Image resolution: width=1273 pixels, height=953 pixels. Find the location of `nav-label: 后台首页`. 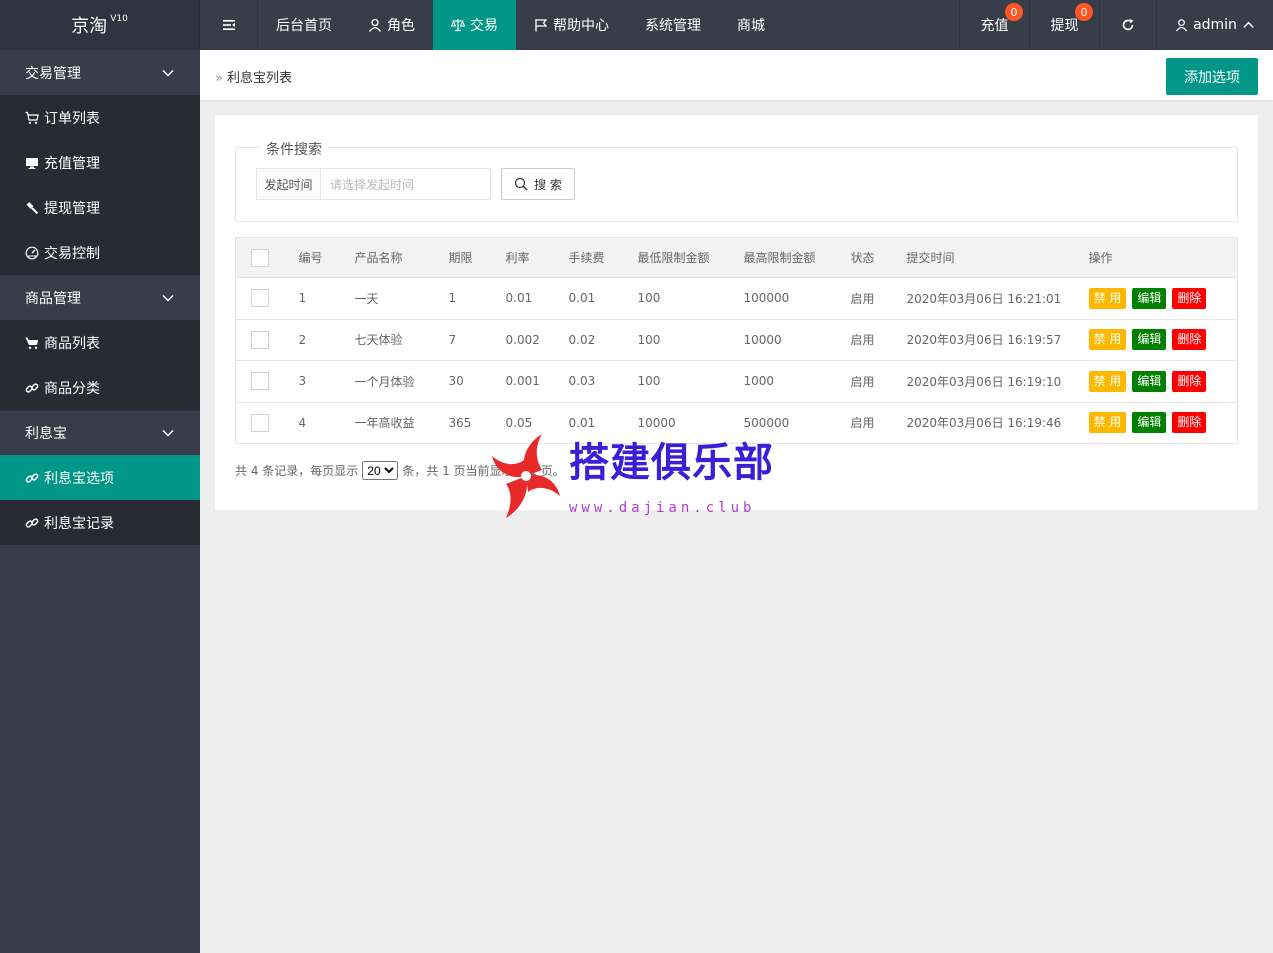

nav-label: 后台首页 is located at coordinates (304, 26).